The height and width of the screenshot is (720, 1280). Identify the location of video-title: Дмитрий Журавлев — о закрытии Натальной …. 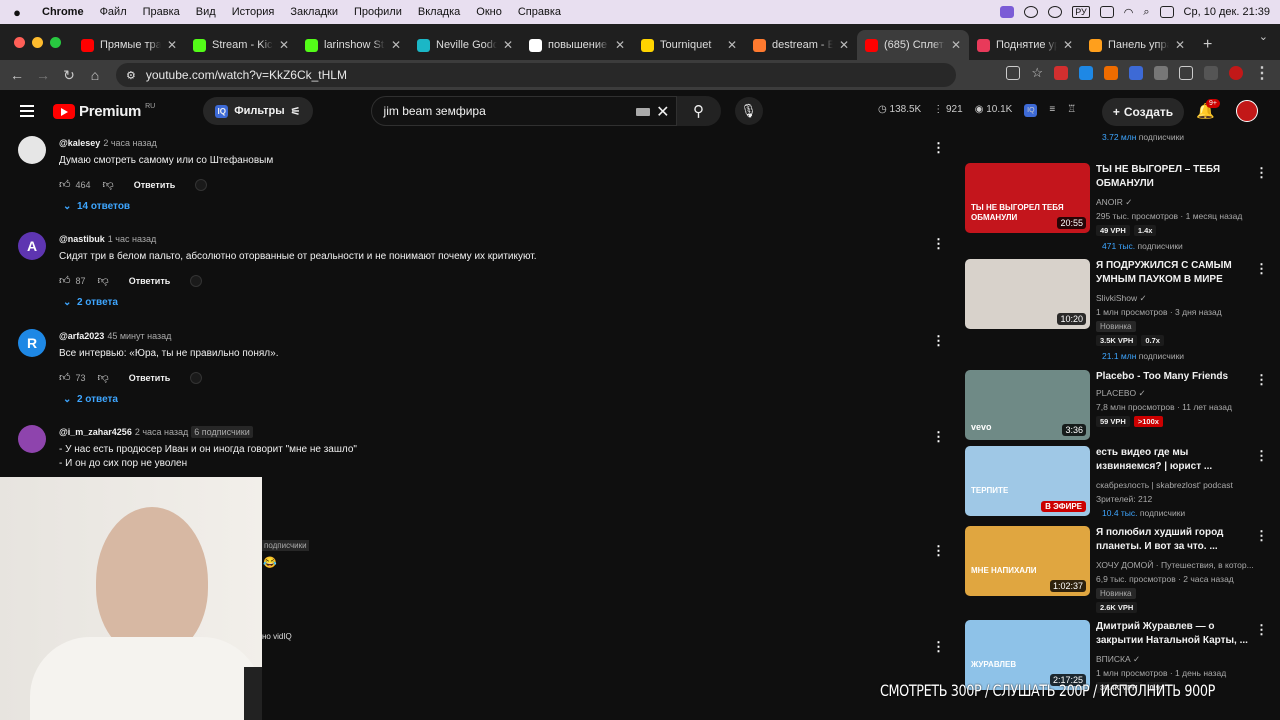
(1176, 634).